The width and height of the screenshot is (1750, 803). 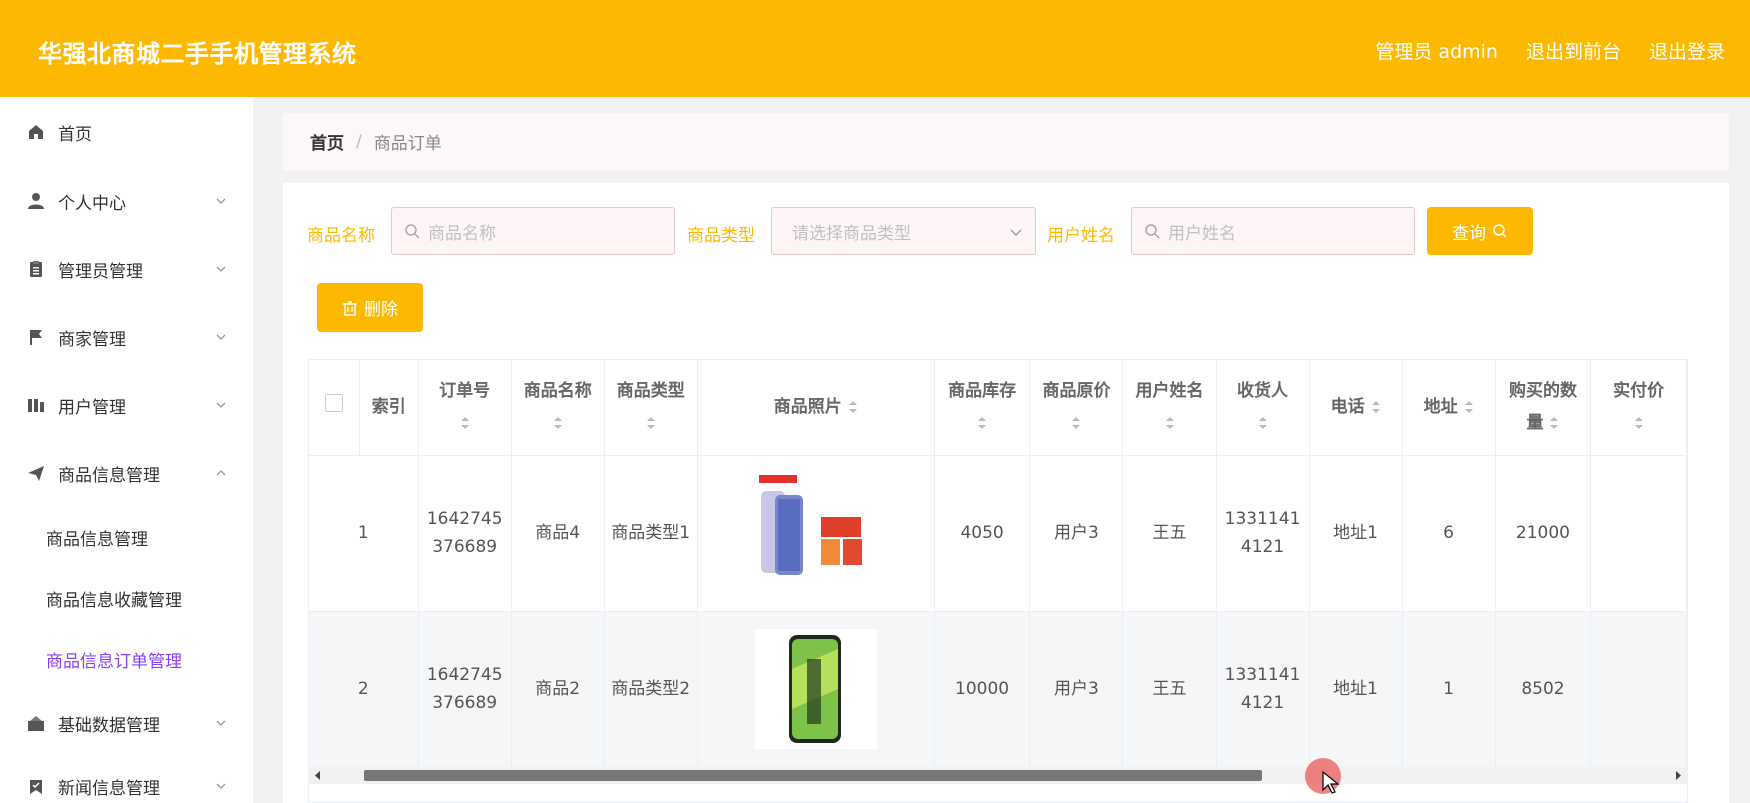 I want to click on product-type-label: 商品类型, so click(x=721, y=236).